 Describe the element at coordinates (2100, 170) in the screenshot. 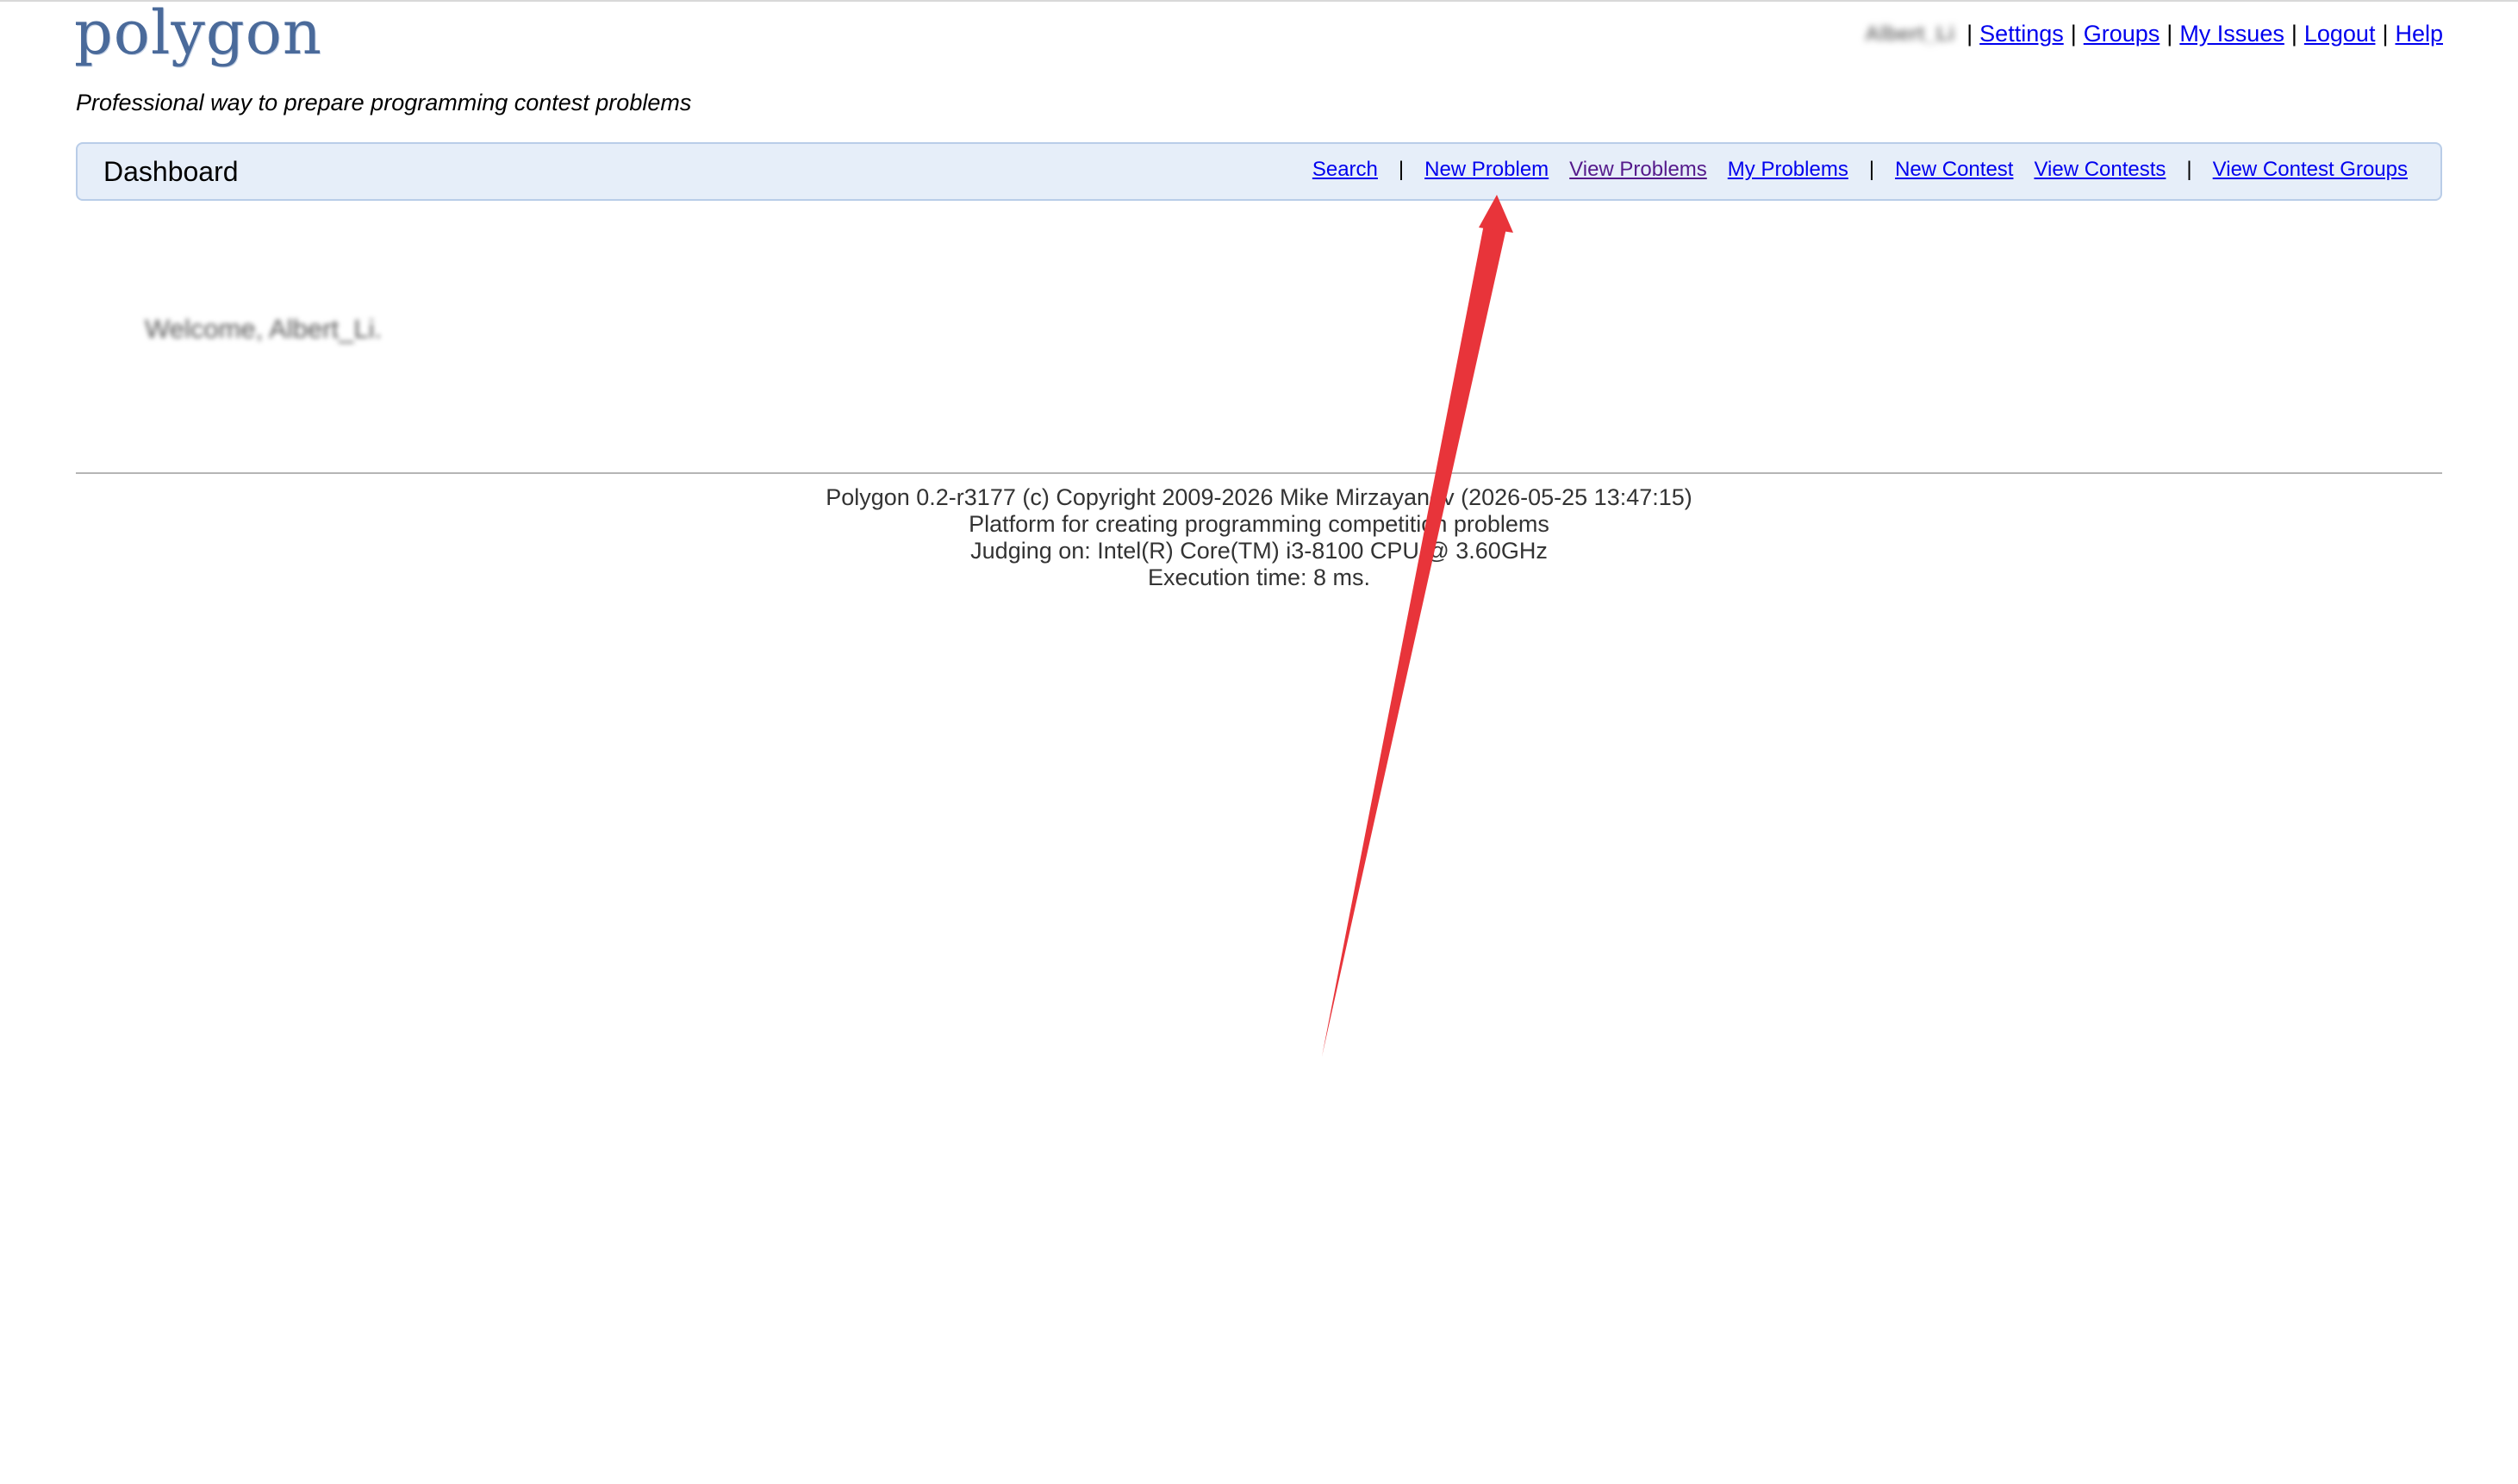

I see `menu-view-contests-link: View Contests` at that location.